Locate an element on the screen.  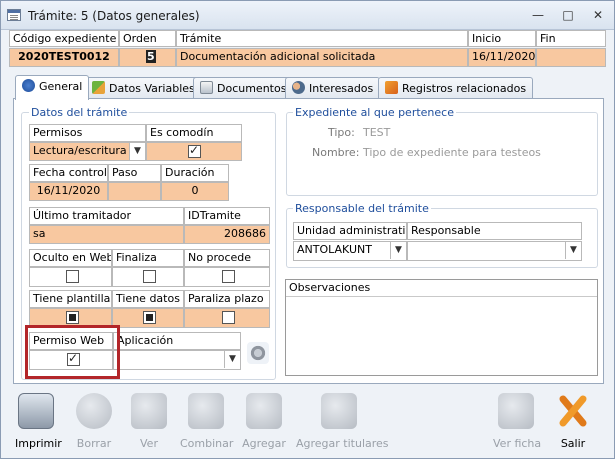
combinar-label: Combinar is located at coordinates (207, 443).